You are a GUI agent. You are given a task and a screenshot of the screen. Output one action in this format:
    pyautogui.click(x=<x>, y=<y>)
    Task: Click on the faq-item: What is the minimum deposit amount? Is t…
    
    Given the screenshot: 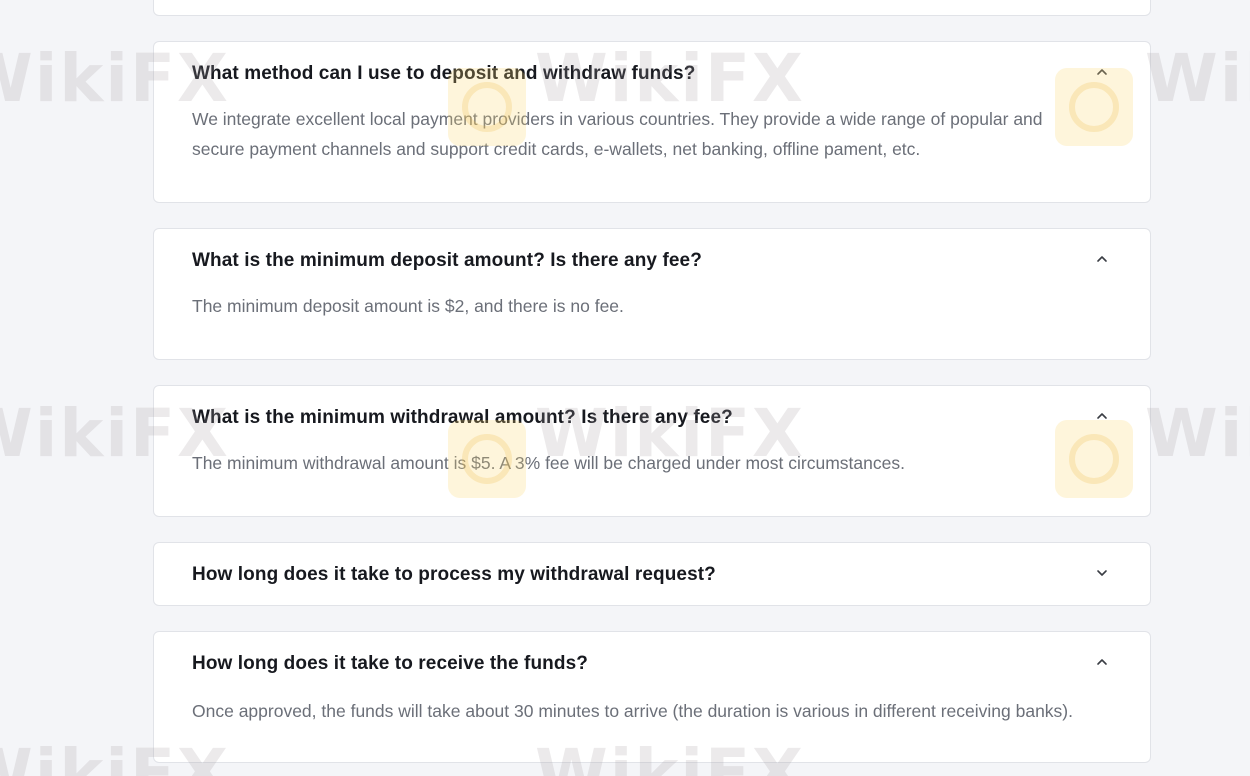 What is the action you would take?
    pyautogui.click(x=652, y=294)
    